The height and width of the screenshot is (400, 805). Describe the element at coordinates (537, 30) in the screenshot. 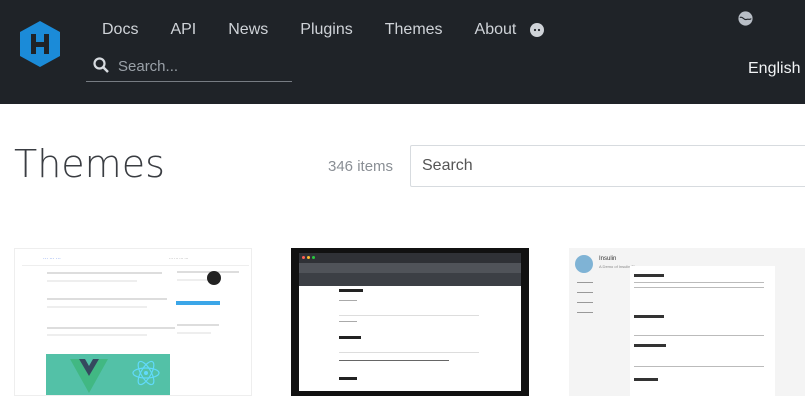

I see `github-icon` at that location.